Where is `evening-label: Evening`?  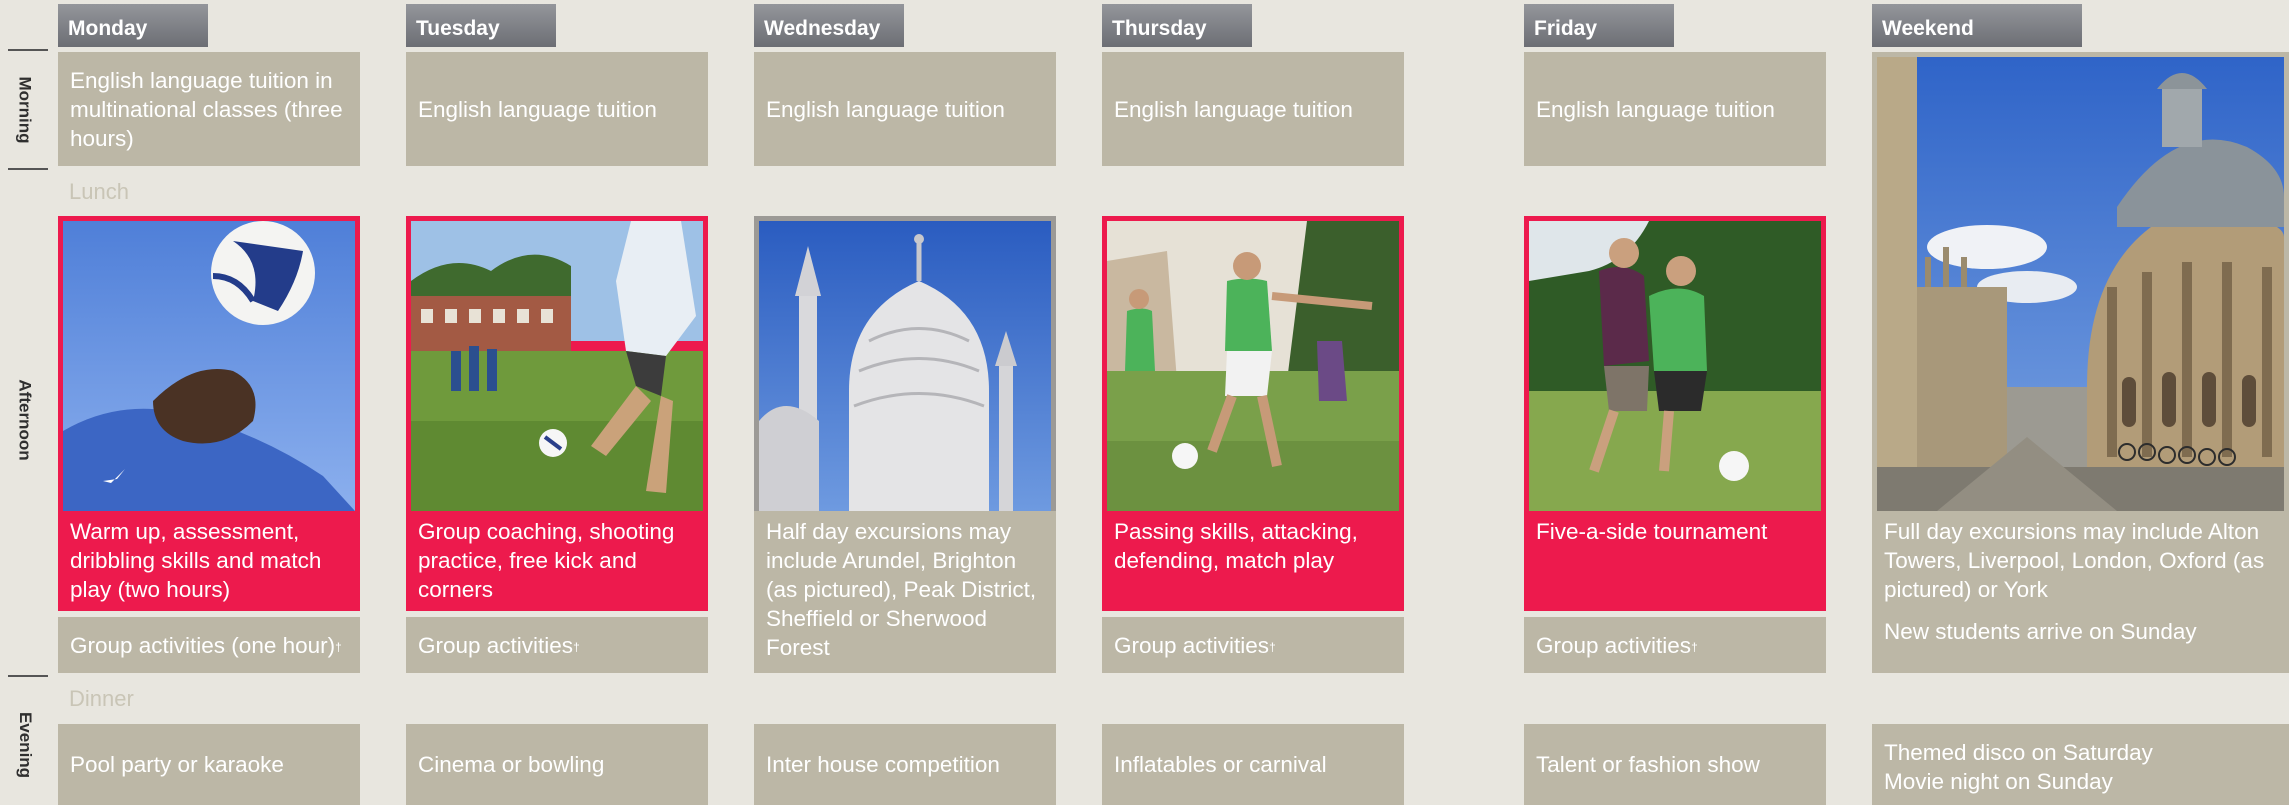 evening-label: Evening is located at coordinates (25, 745).